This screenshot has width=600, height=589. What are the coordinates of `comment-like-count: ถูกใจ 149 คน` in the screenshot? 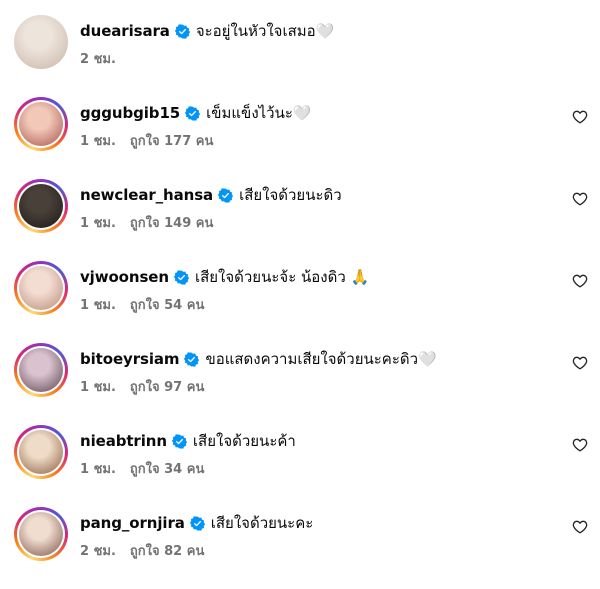 It's located at (171, 222).